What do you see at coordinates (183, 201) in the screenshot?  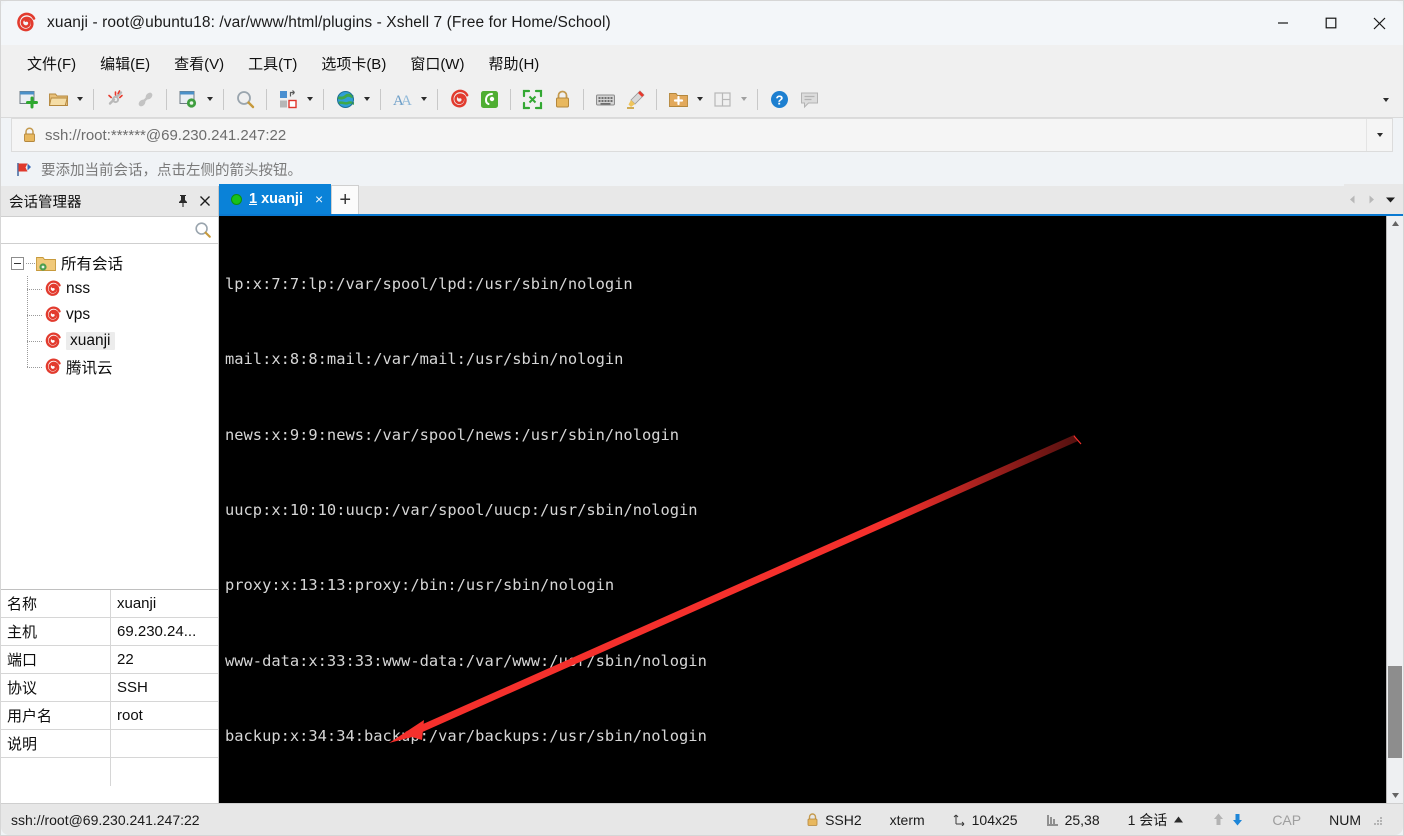 I see `pin-icon` at bounding box center [183, 201].